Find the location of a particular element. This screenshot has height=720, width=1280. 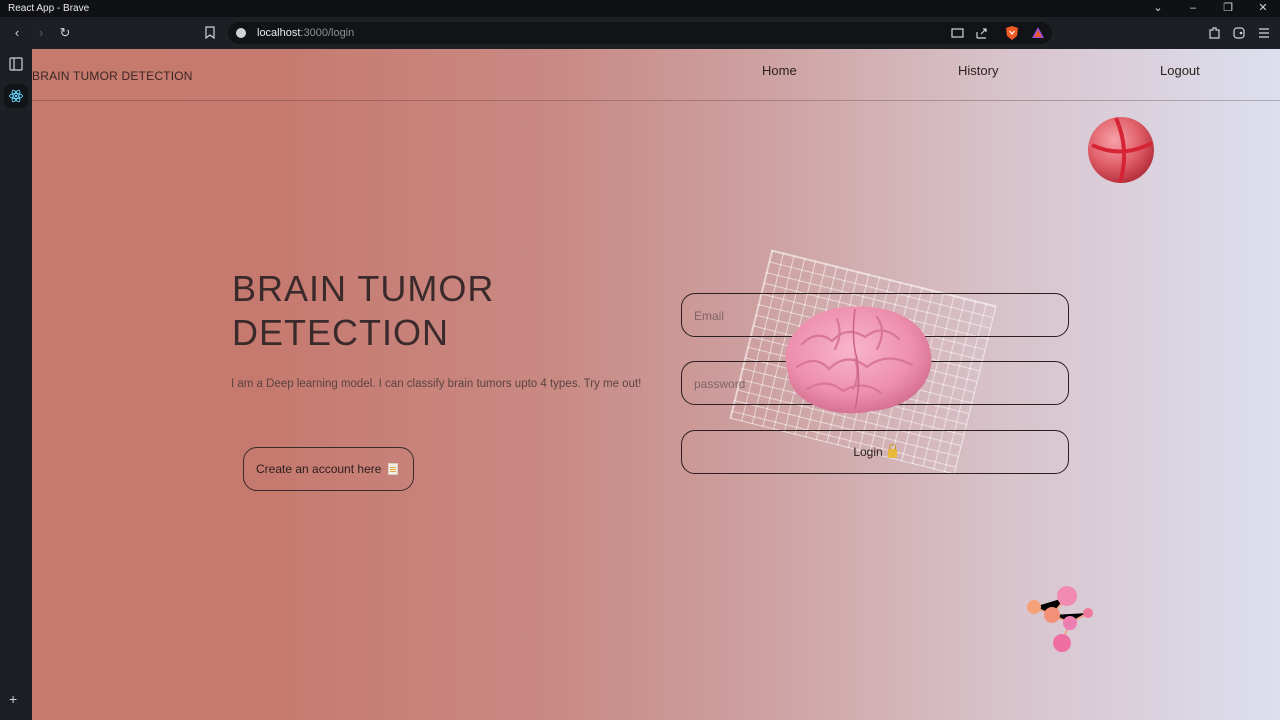

brand-logo-text: BRAIN TUMOR DETECTION is located at coordinates (112, 76).